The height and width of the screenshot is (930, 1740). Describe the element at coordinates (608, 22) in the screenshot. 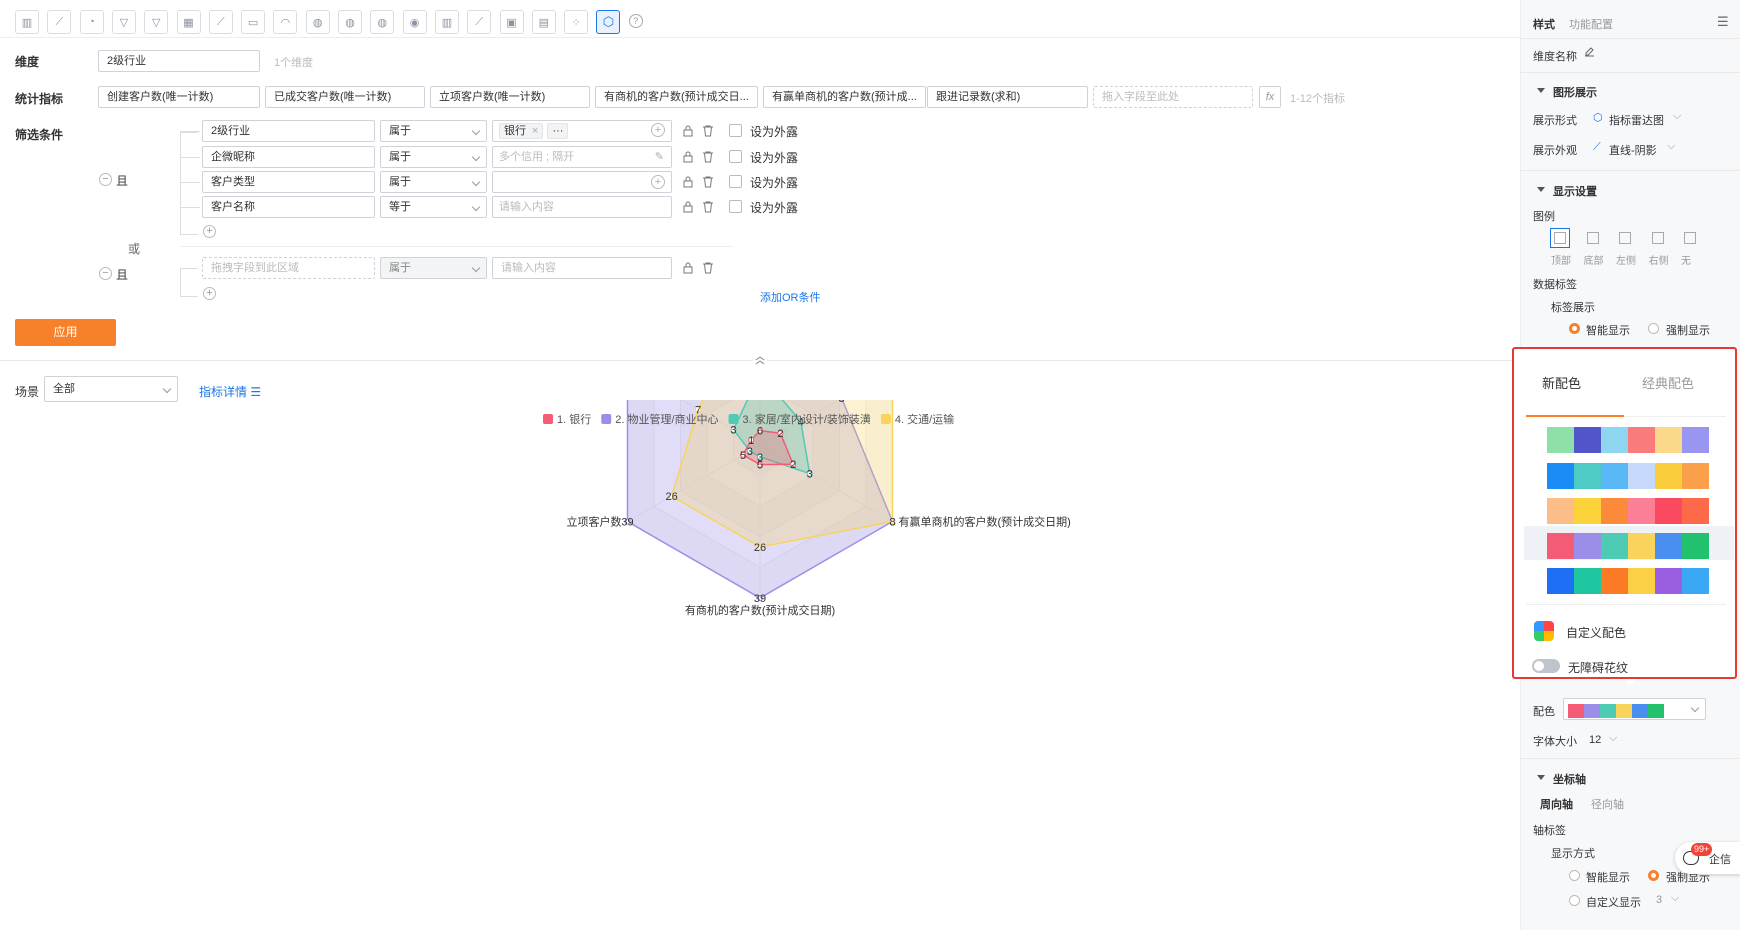

I see `radar-chart-button: ⬡` at that location.